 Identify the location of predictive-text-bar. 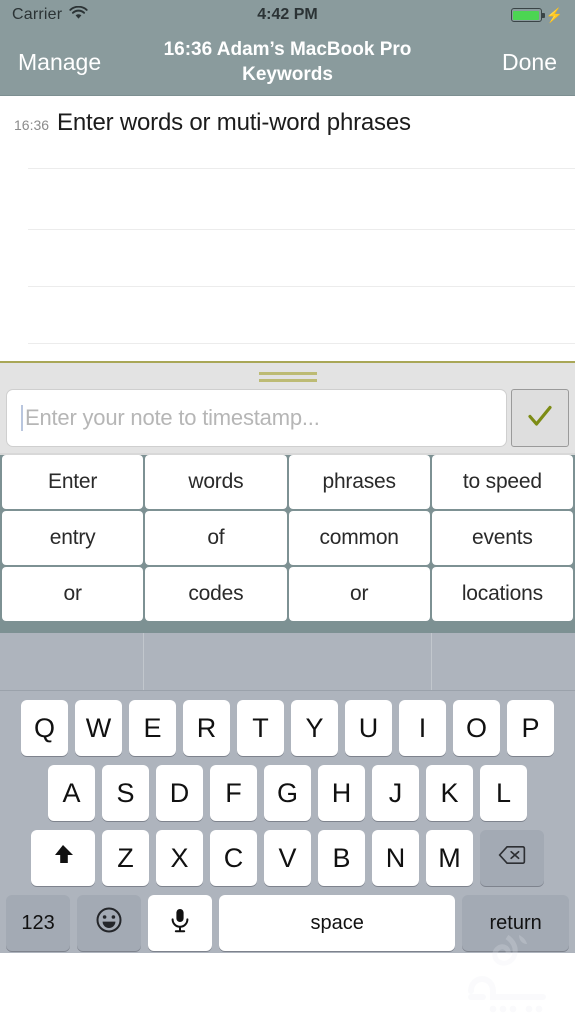
(287, 662).